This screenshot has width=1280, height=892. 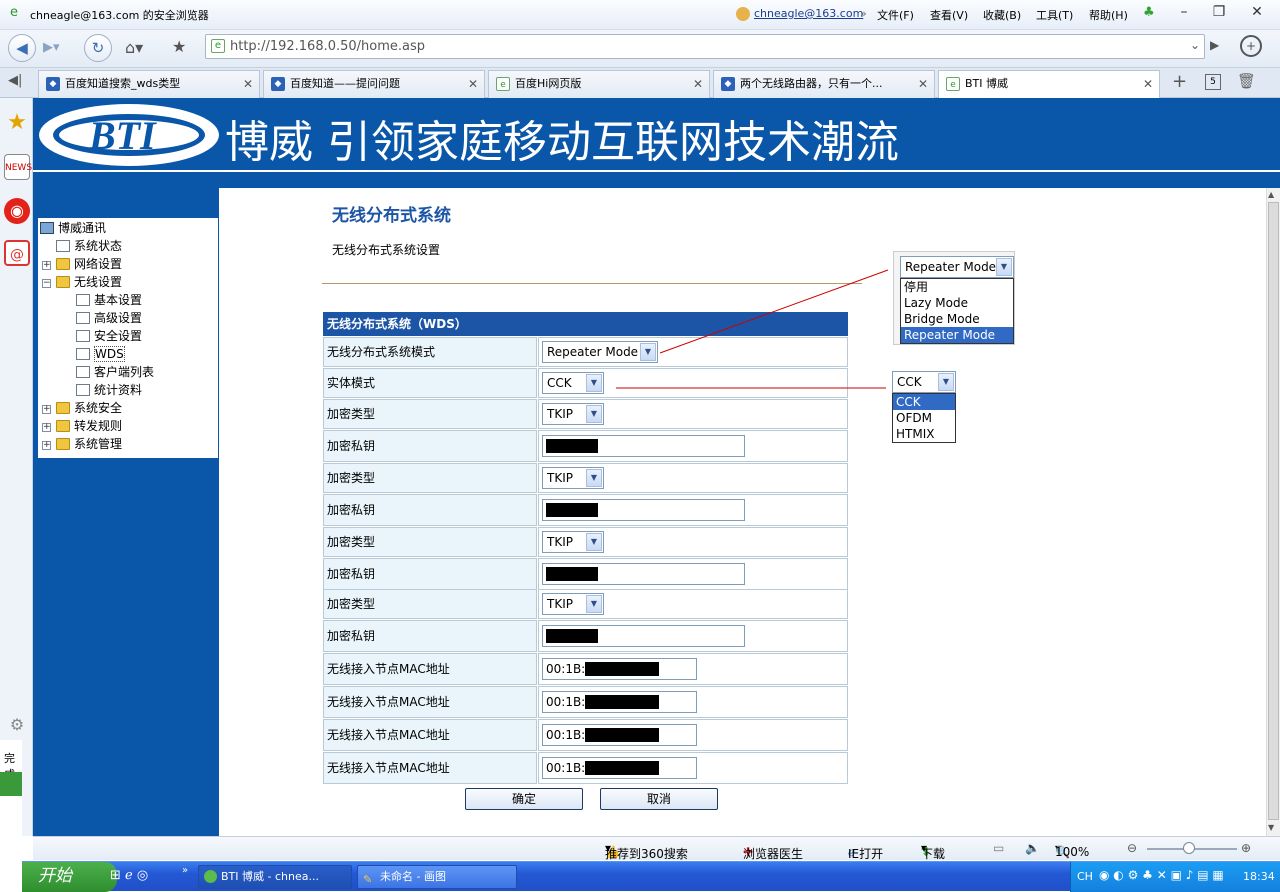 What do you see at coordinates (413, 876) in the screenshot?
I see `task-label: 未命名 - 画图` at bounding box center [413, 876].